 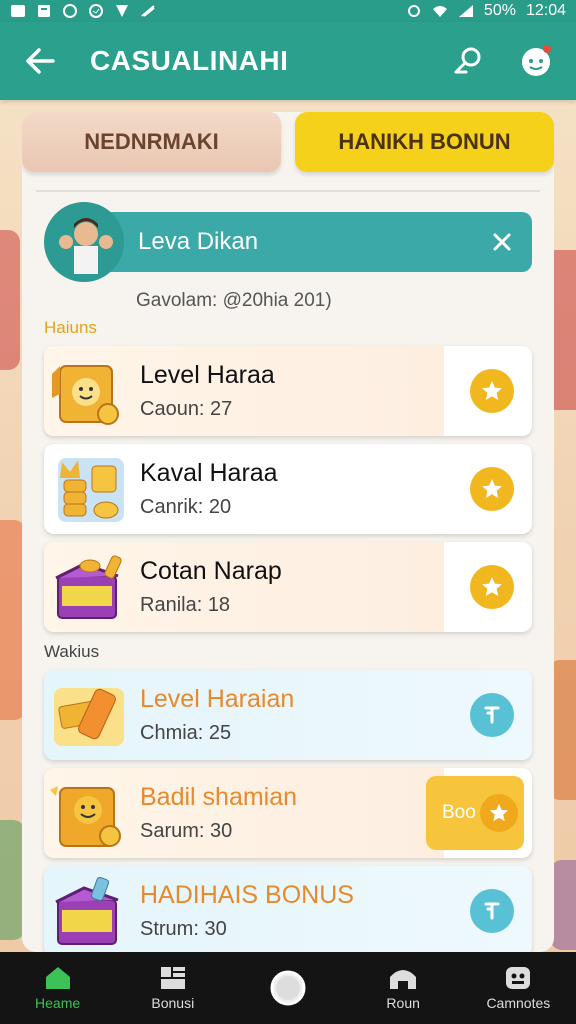 I want to click on user-banner: Leva Dikan, so click(x=288, y=242).